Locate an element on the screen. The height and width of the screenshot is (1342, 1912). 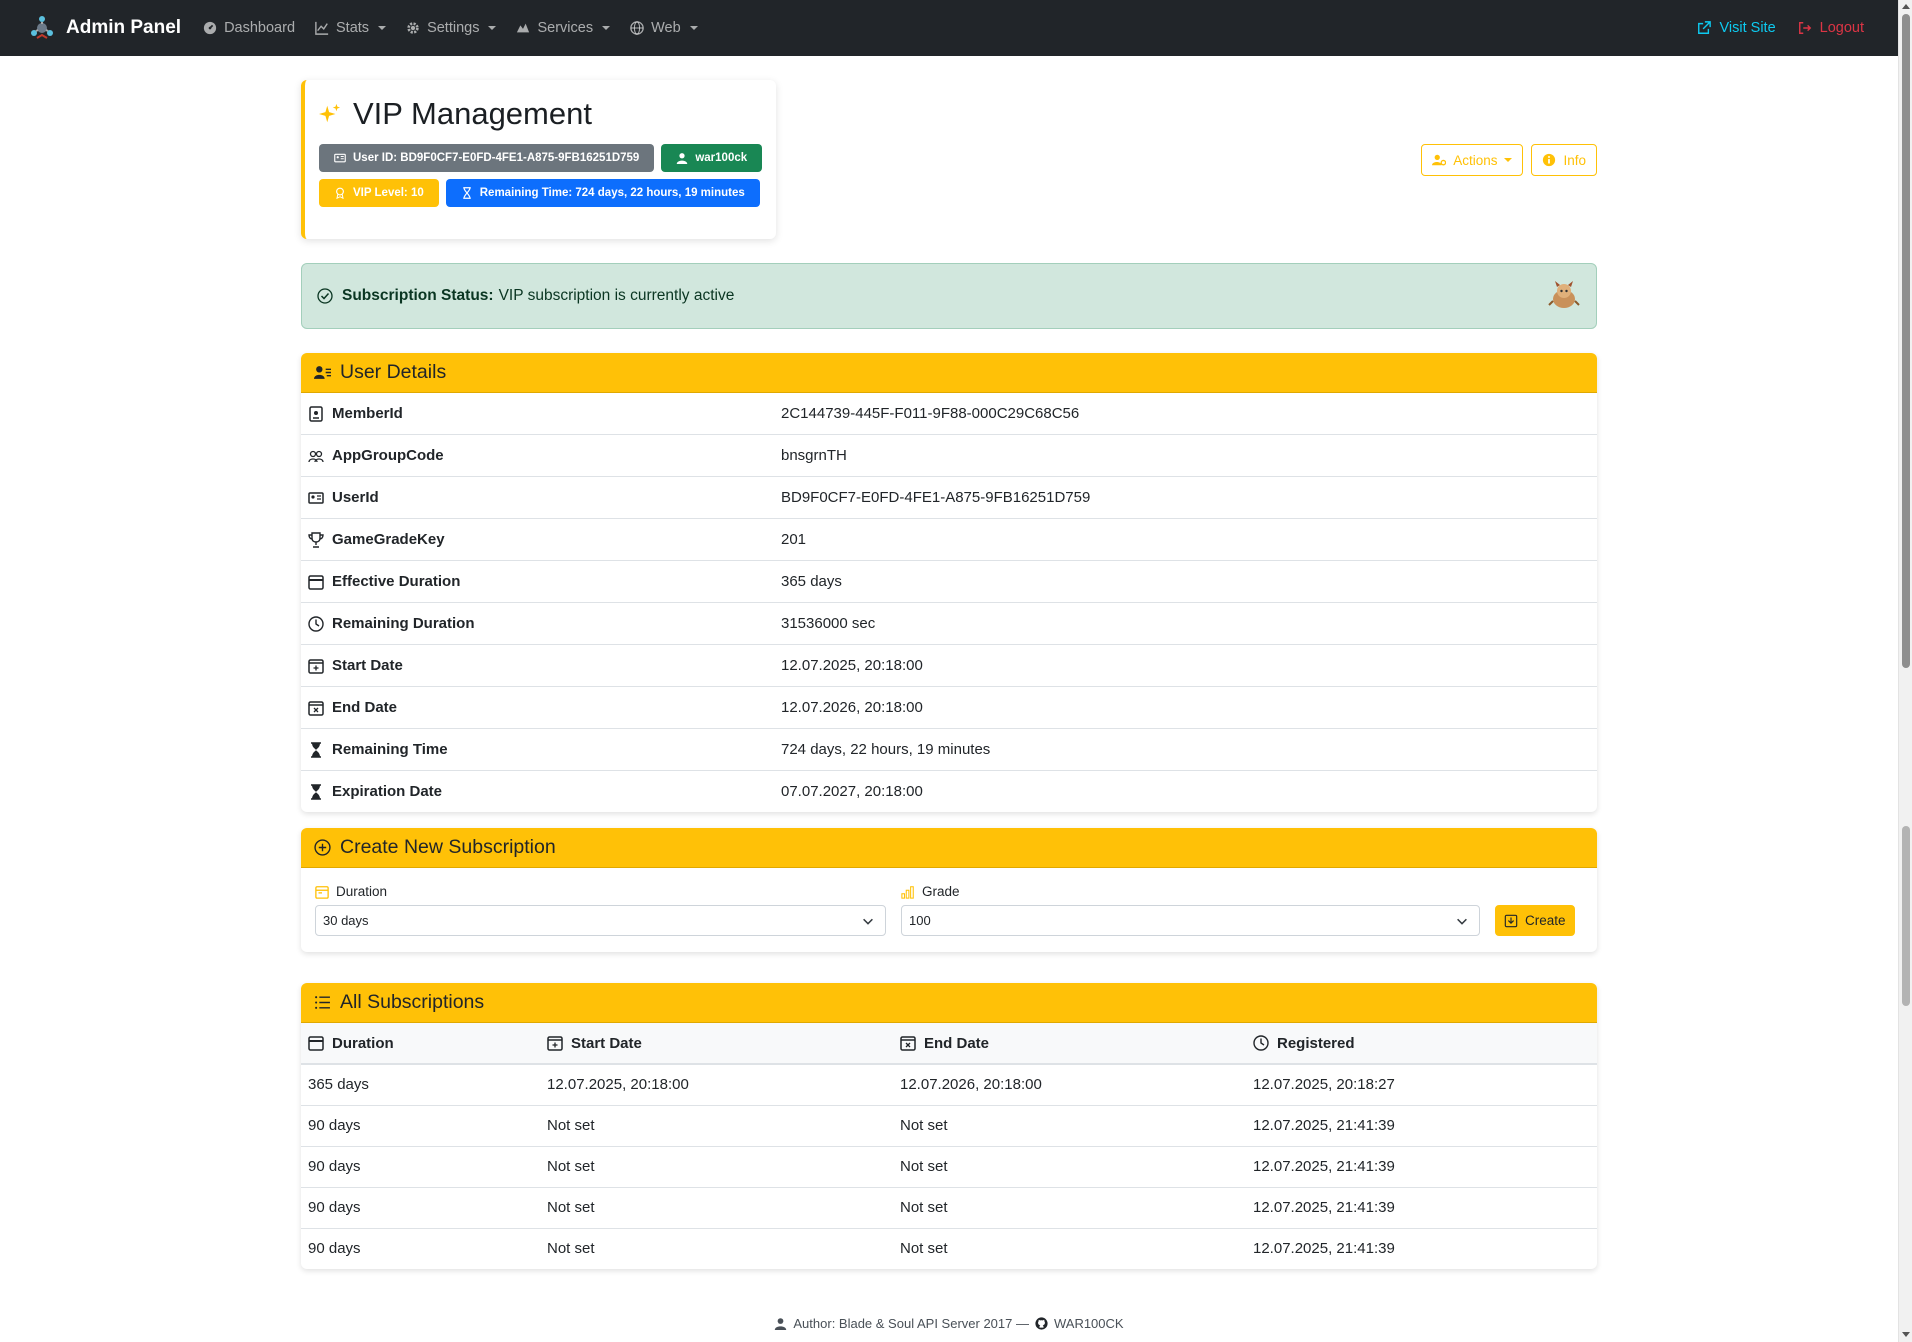
external-link-icon is located at coordinates (1705, 27).